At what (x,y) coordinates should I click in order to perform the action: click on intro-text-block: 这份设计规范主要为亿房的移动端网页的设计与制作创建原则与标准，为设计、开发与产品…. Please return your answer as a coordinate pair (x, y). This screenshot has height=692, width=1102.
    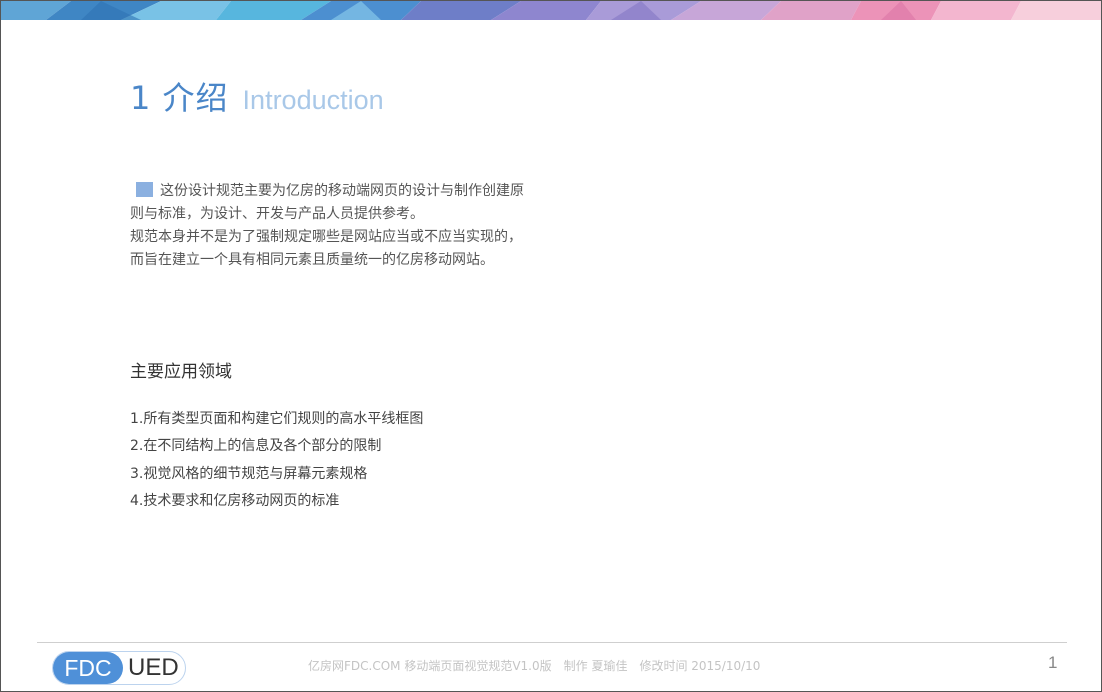
    Looking at the image, I should click on (331, 226).